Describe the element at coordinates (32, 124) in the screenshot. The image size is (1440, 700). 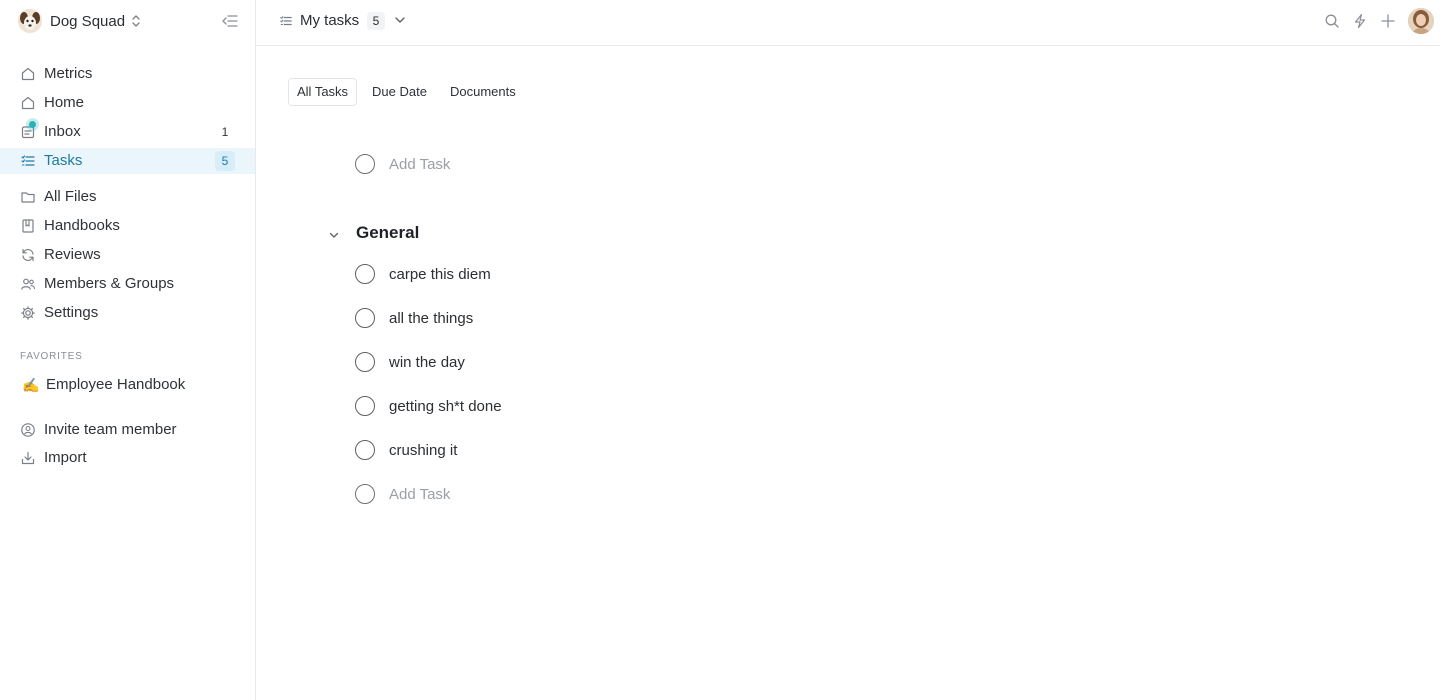
I see `unread-indicator` at that location.